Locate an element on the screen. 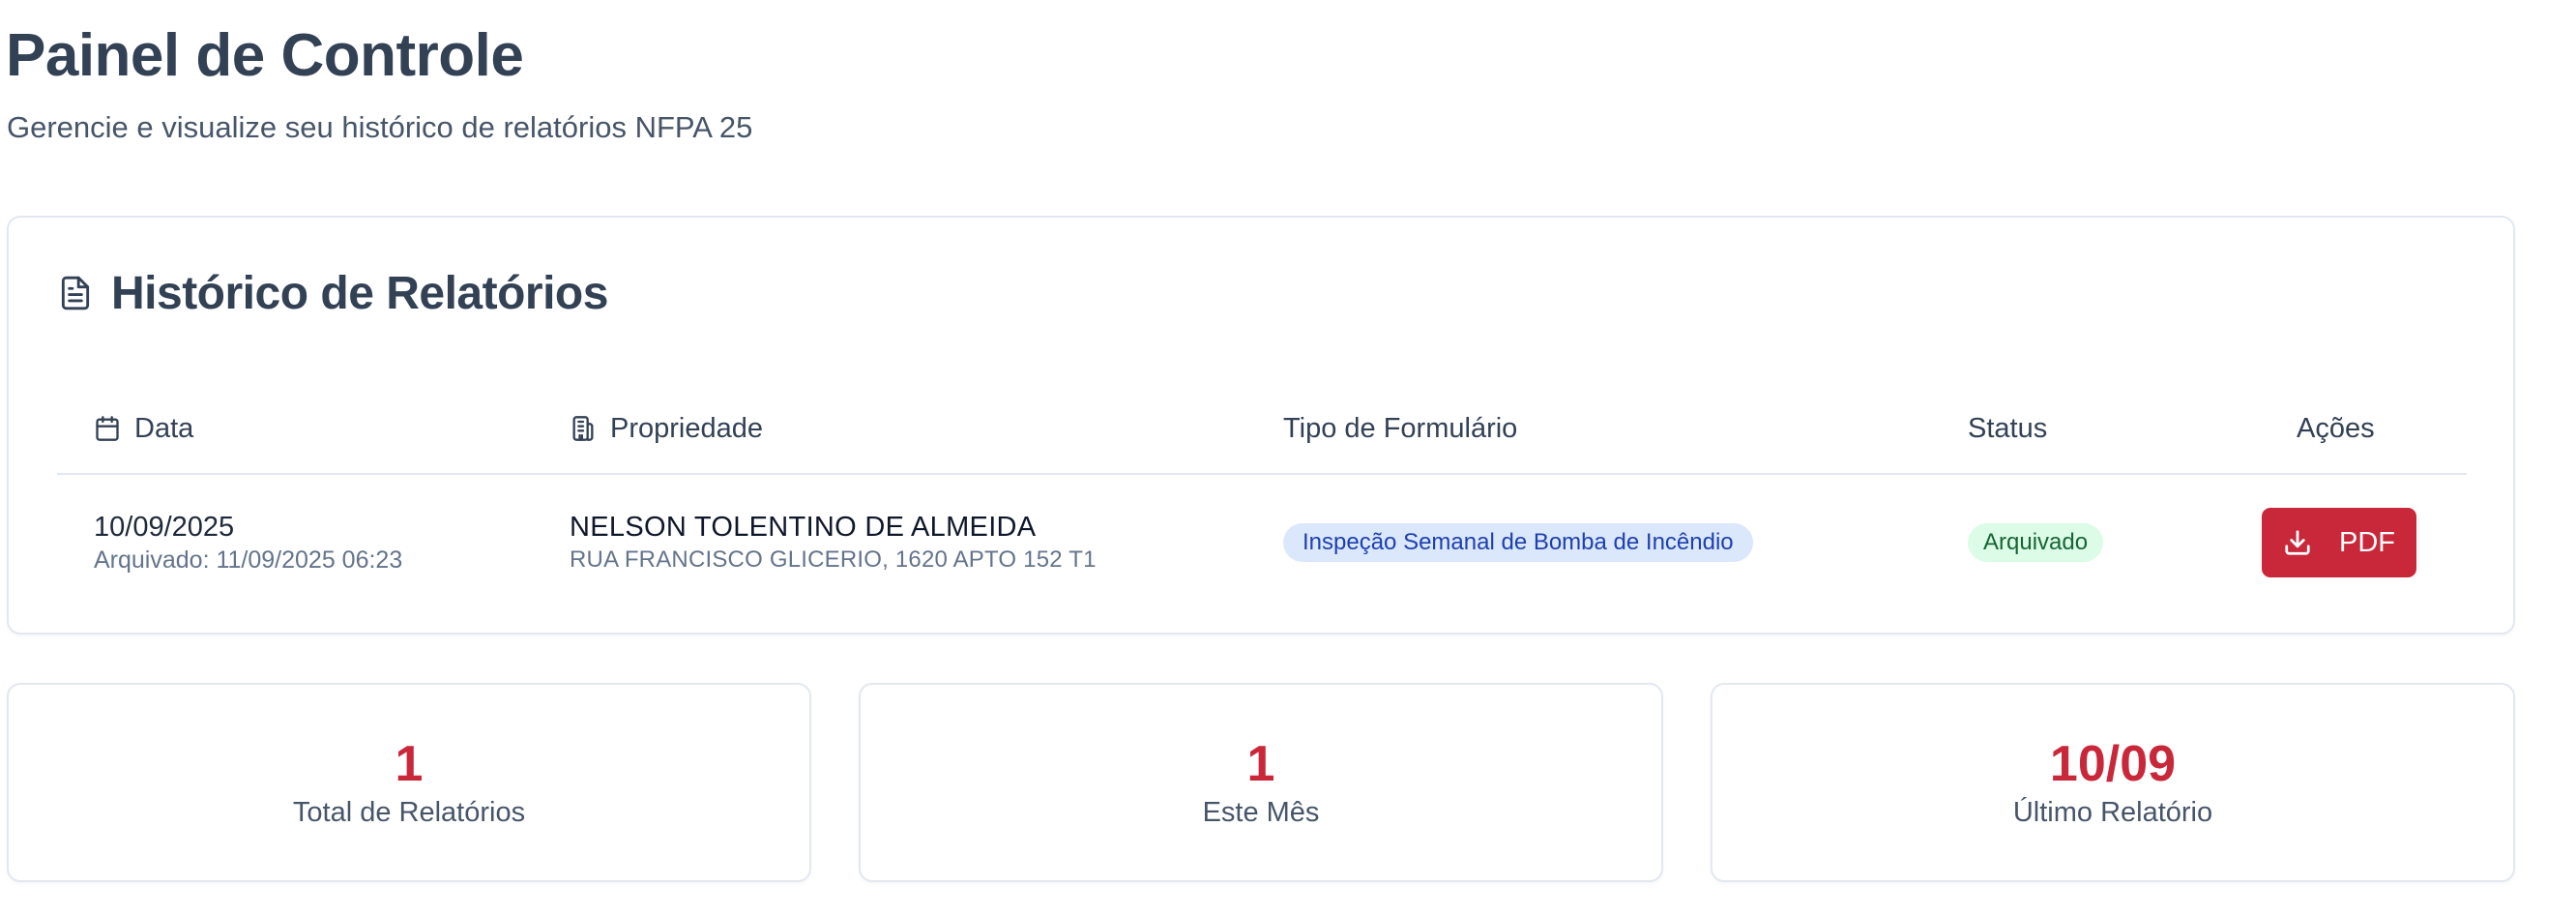 Image resolution: width=2576 pixels, height=915 pixels. status-cell: Arquivado is located at coordinates (2036, 542).